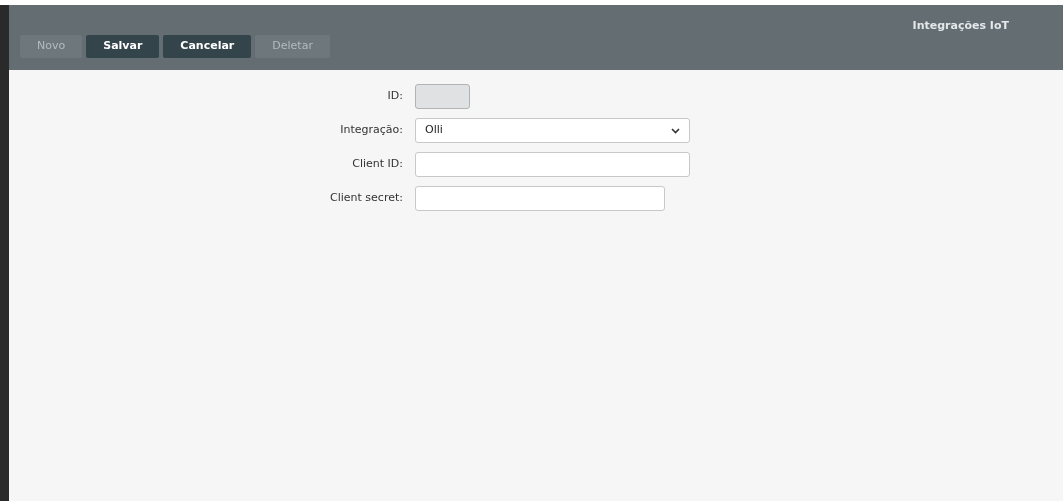 The image size is (1063, 501). What do you see at coordinates (395, 96) in the screenshot?
I see `field-label: ID:` at bounding box center [395, 96].